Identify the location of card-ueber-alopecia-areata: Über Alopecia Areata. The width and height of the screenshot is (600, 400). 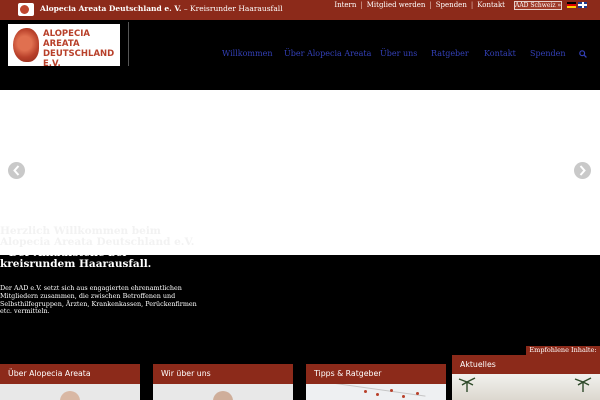
(70, 382).